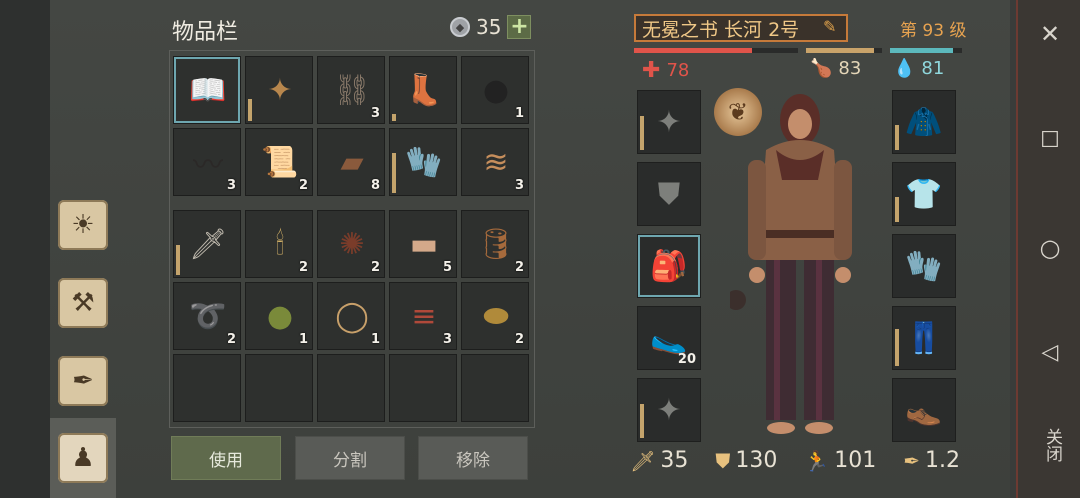  What do you see at coordinates (423, 316) in the screenshot?
I see `inventory-slot: ≡ 3` at bounding box center [423, 316].